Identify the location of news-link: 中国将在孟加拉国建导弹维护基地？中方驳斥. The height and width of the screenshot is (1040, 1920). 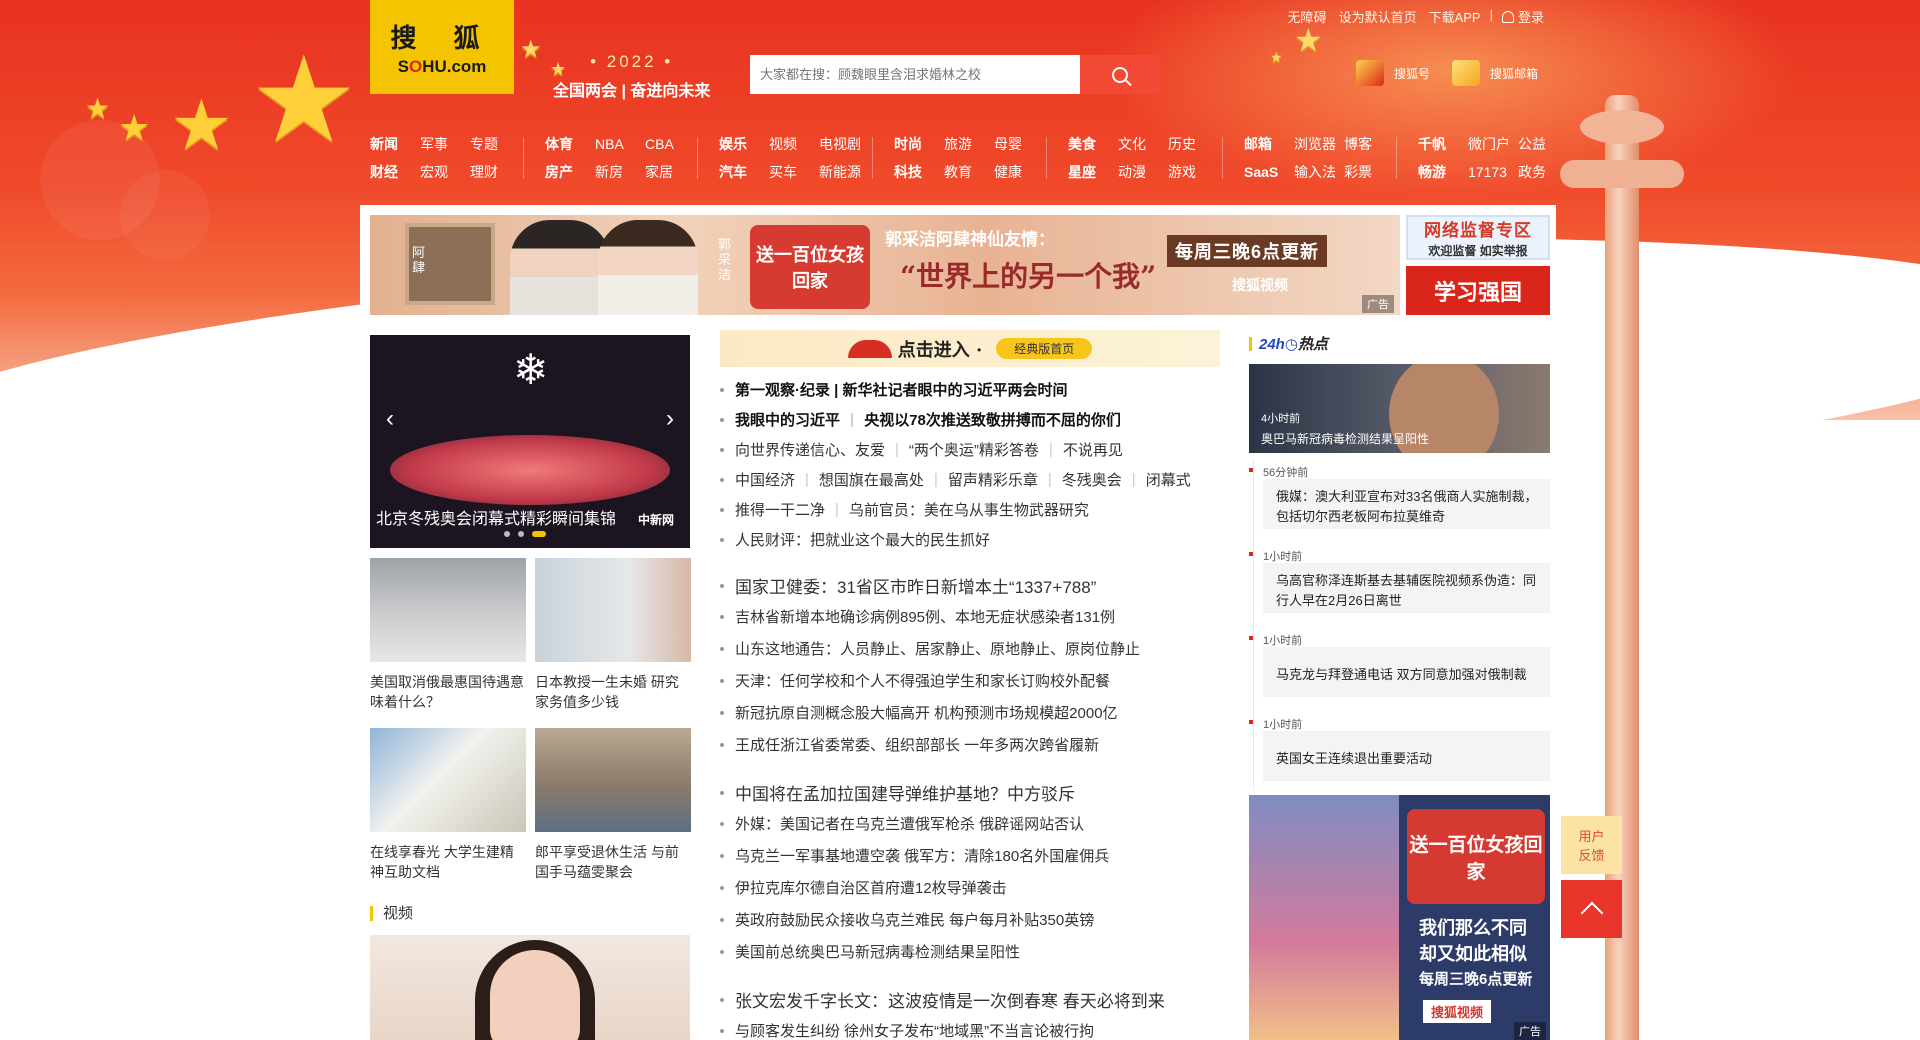
(905, 792).